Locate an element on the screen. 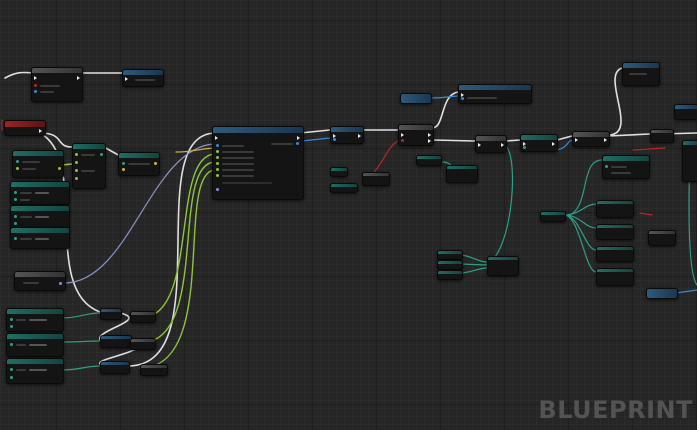 This screenshot has height=430, width=697. object-getter-node is located at coordinates (662, 293).